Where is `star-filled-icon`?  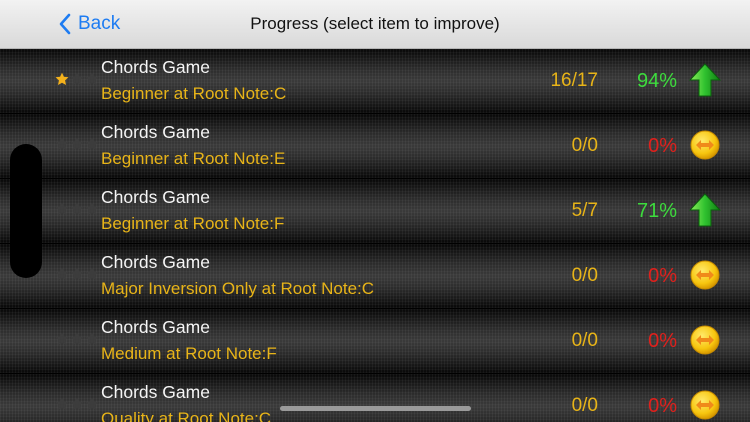 star-filled-icon is located at coordinates (62, 78).